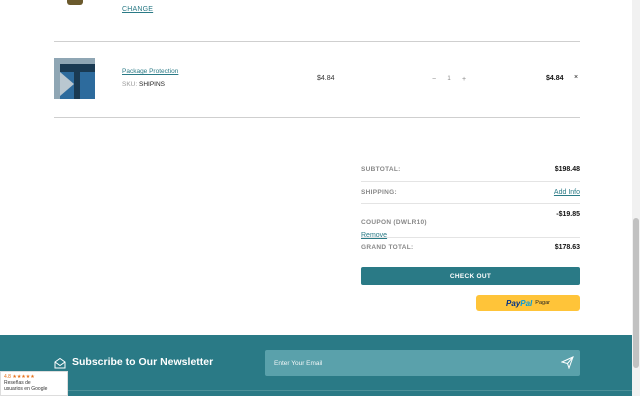 Image resolution: width=640 pixels, height=396 pixels. I want to click on newsletter-email-input, so click(422, 363).